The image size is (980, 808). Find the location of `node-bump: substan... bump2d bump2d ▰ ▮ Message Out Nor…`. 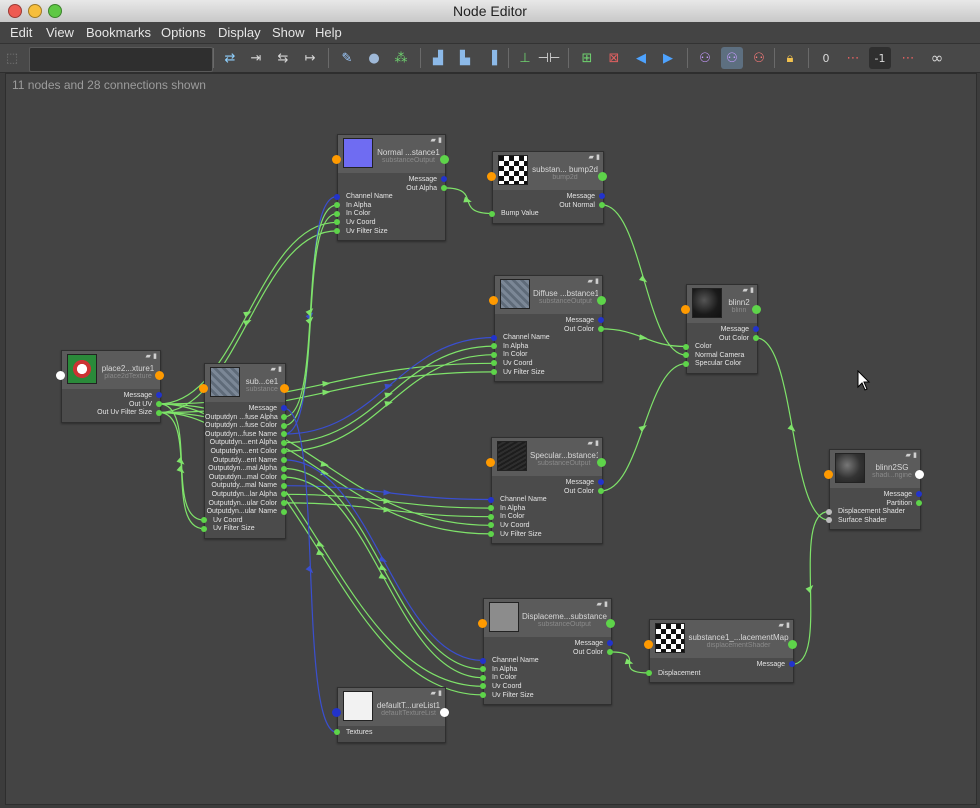

node-bump: substan... bump2d bump2d ▰ ▮ Message Out Nor… is located at coordinates (548, 187).